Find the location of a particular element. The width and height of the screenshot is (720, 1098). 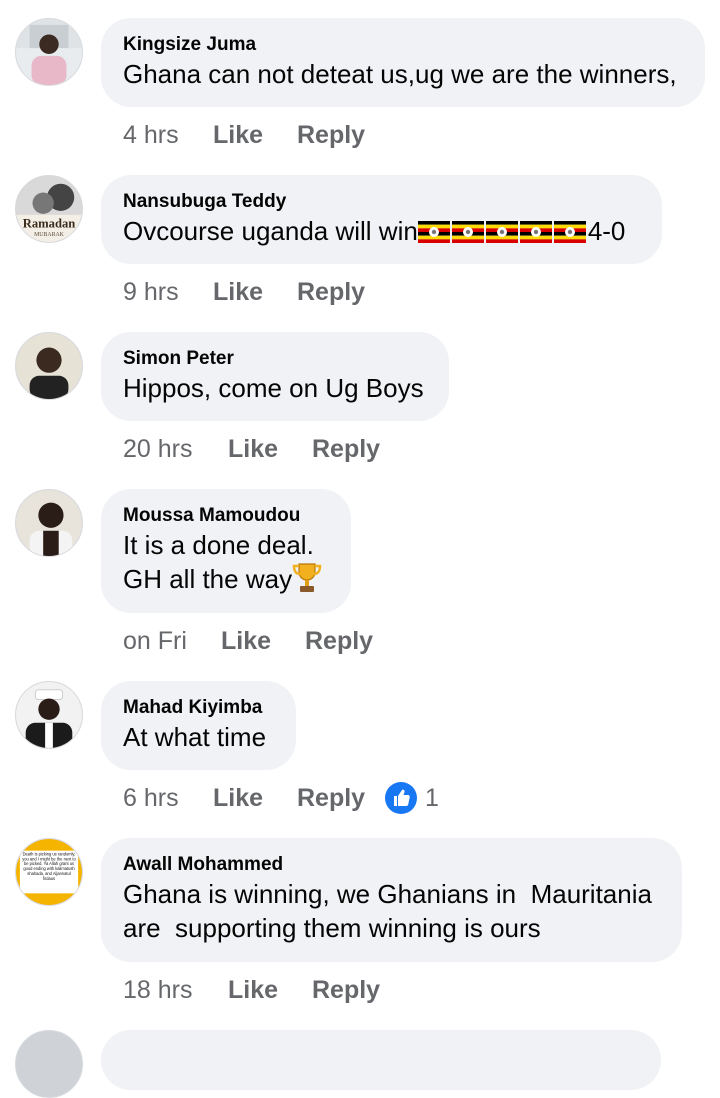

comment-bubble: Mahad Kiyimba At what time is located at coordinates (198, 725).